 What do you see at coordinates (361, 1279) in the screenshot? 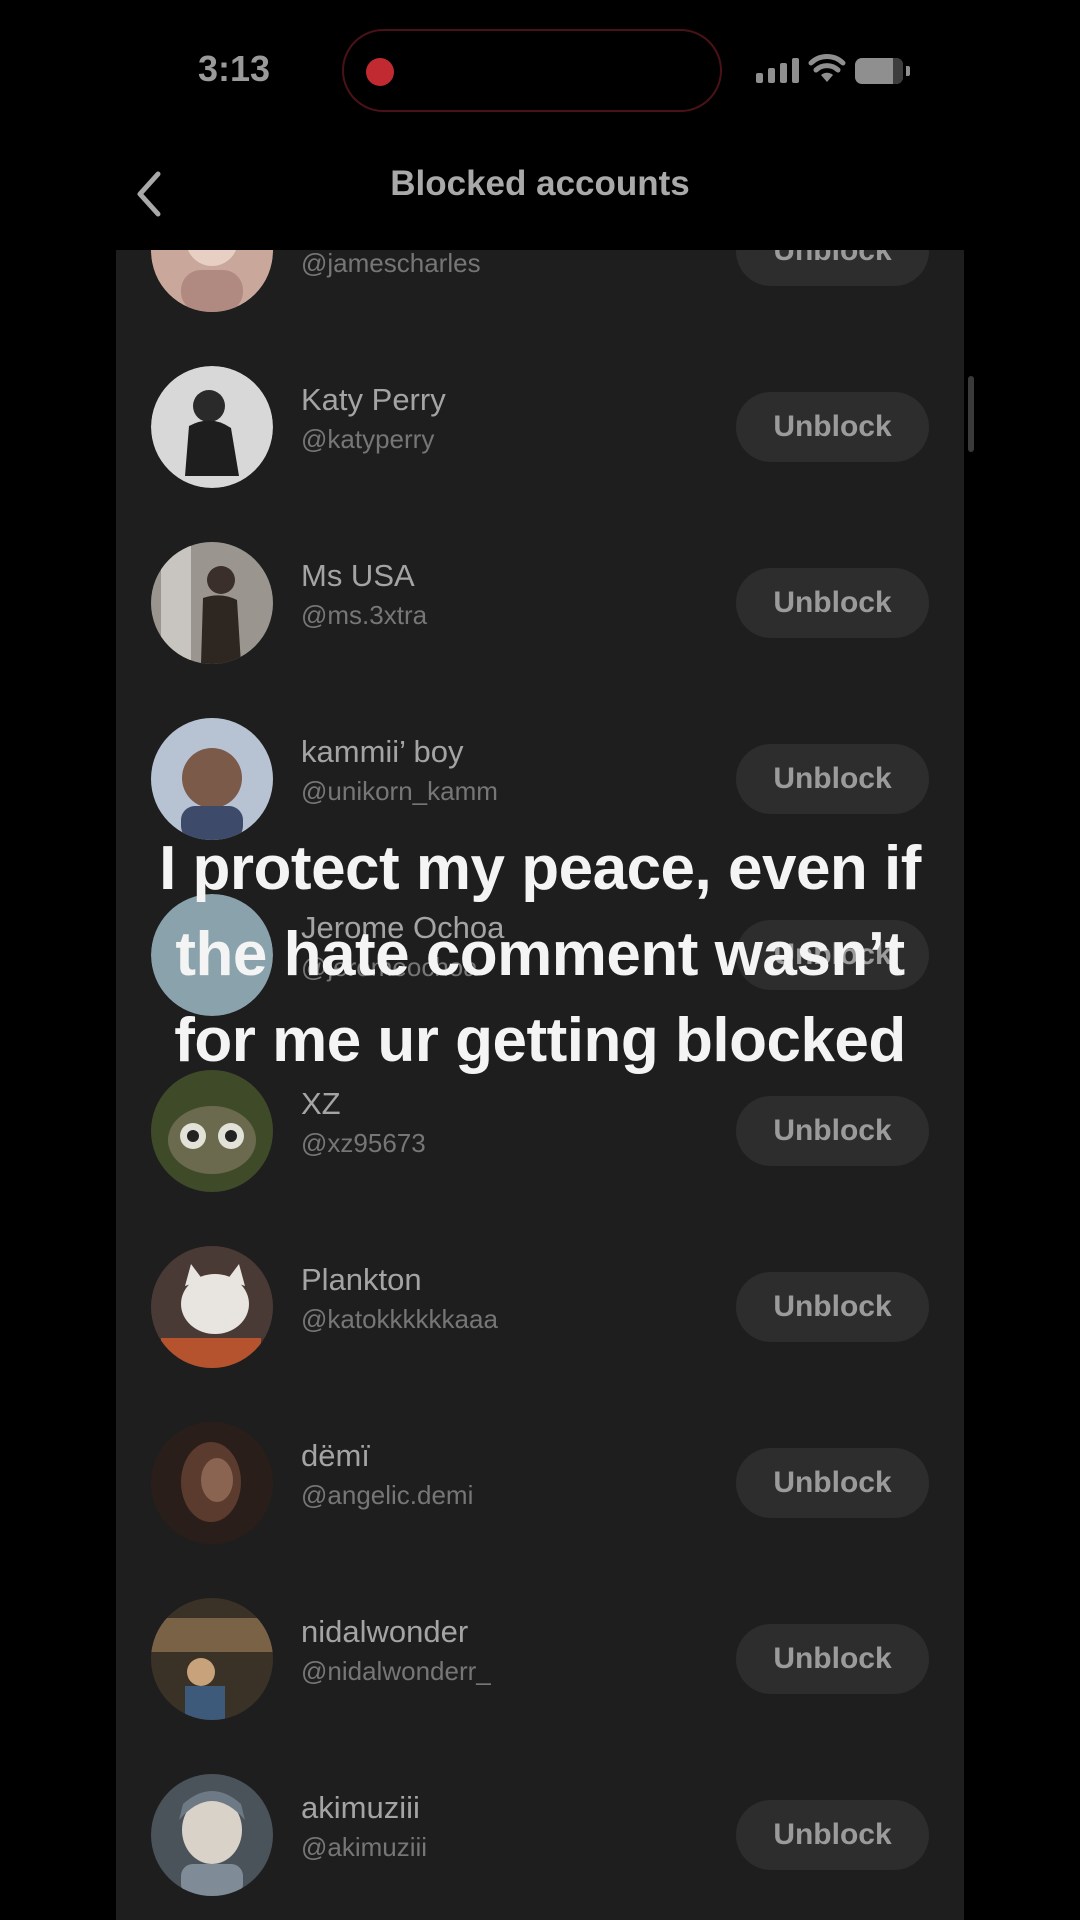
I see `account-name: Plankton` at bounding box center [361, 1279].